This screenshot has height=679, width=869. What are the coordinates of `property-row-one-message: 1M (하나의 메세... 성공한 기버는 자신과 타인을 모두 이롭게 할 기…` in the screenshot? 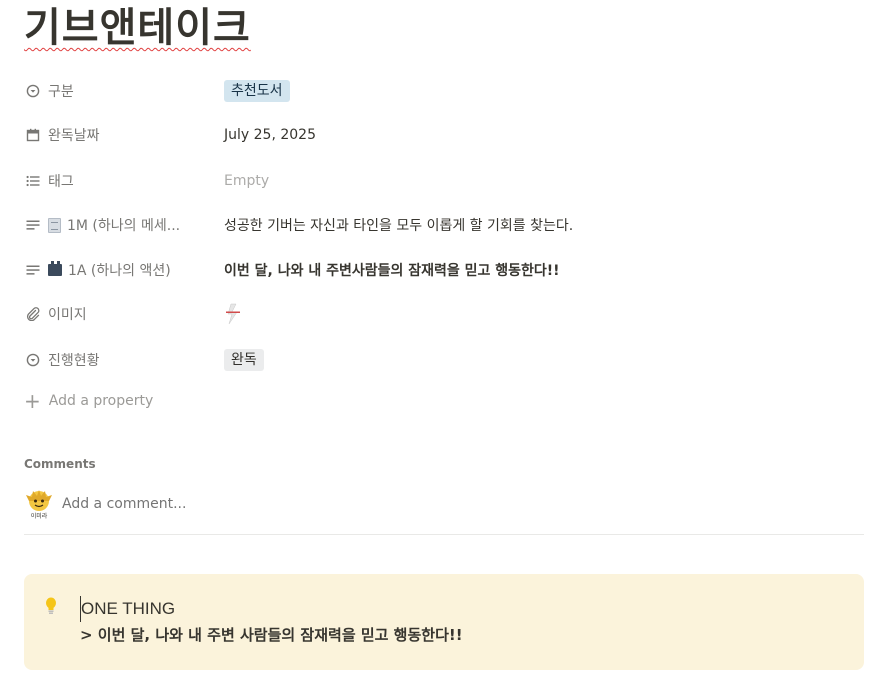 It's located at (444, 225).